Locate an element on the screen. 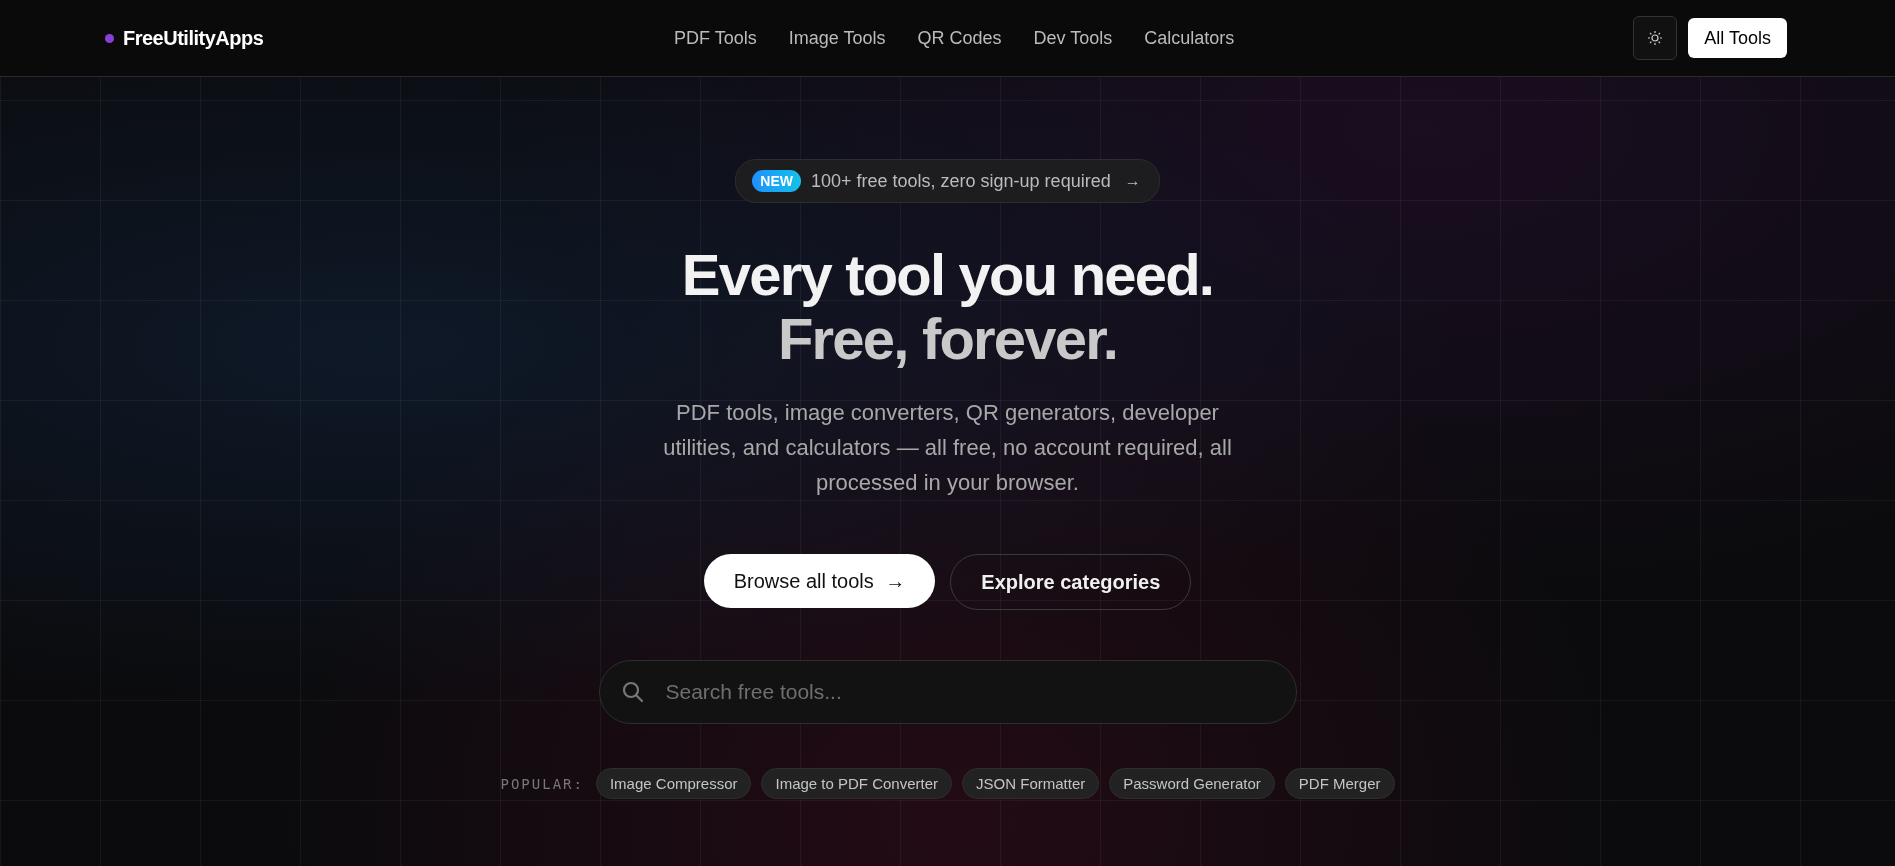  logo-link: FreeUtilityApps is located at coordinates (193, 38).